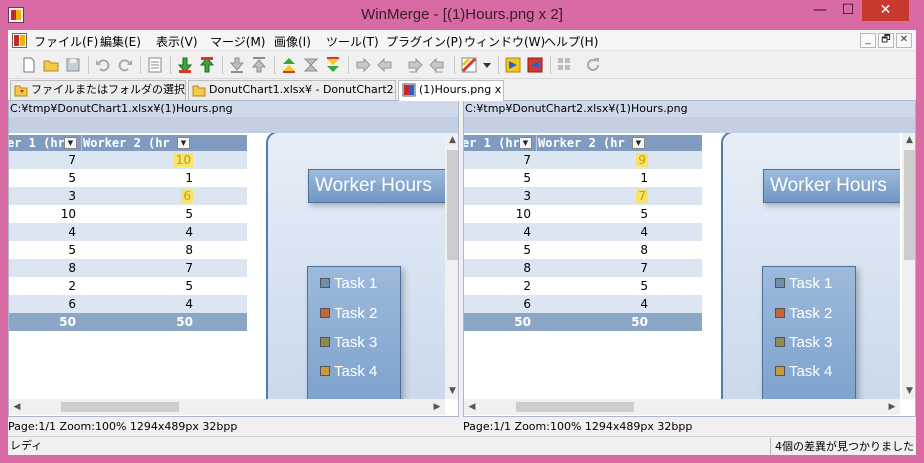  Describe the element at coordinates (128, 214) in the screenshot. I see `table-row: 10 5` at that location.